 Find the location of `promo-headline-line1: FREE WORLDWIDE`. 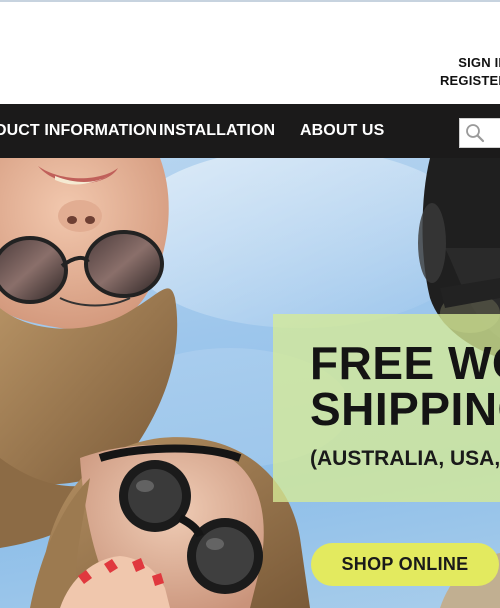

promo-headline-line1: FREE WORLDWIDE is located at coordinates (405, 363).